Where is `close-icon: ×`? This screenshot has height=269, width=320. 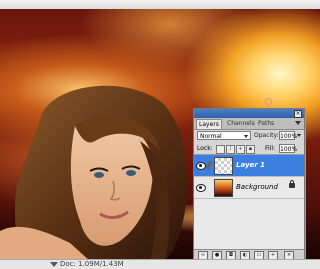 close-icon: × is located at coordinates (298, 114).